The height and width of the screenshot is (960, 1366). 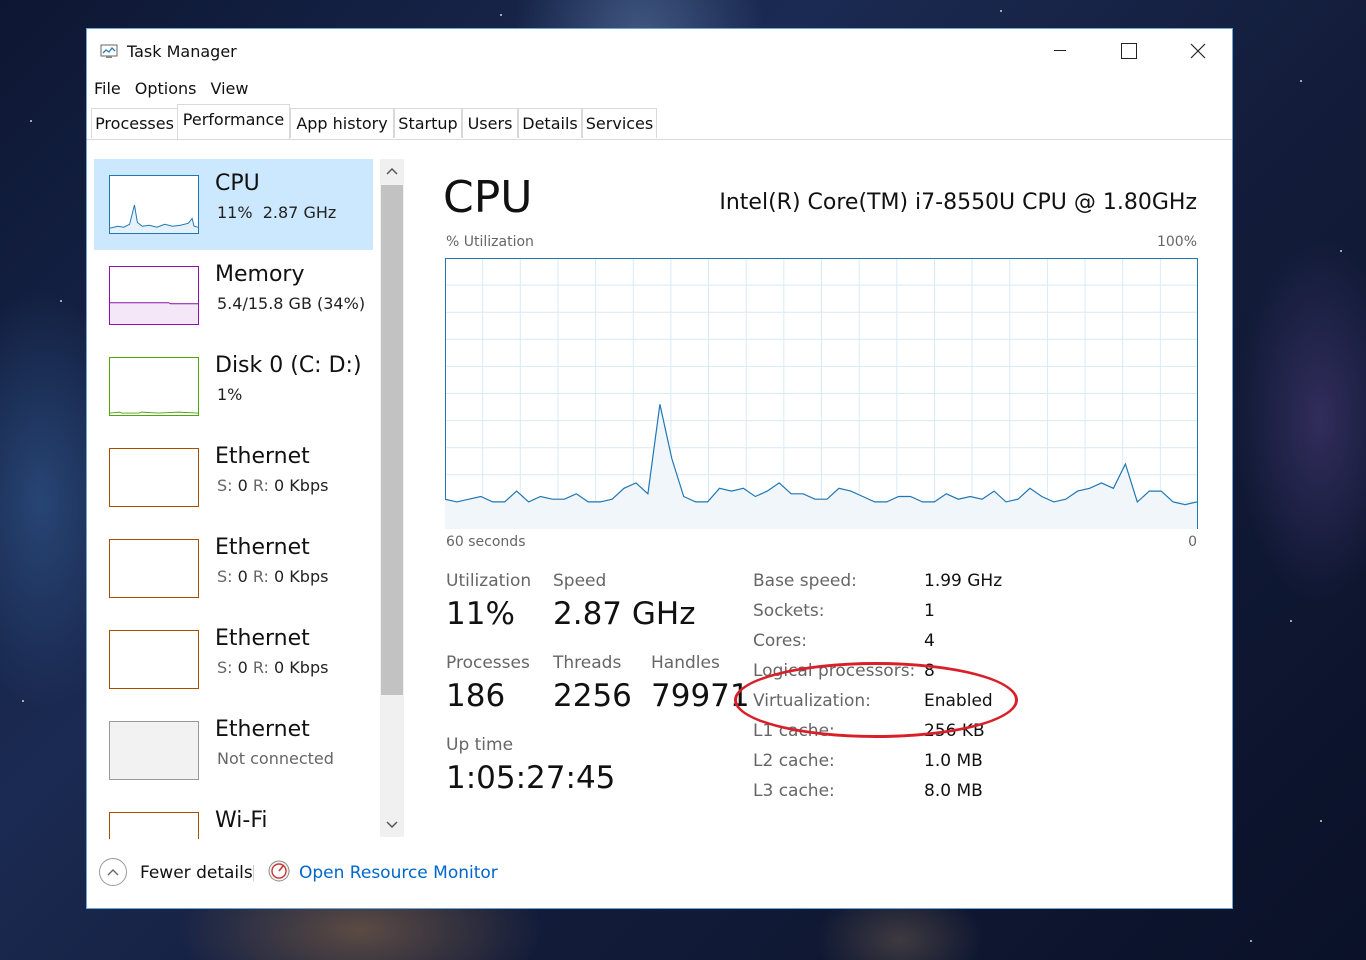 I want to click on sidebar-item-ethernet-1: Ethernet S: 0 R: 0 Kbps, so click(x=233, y=477).